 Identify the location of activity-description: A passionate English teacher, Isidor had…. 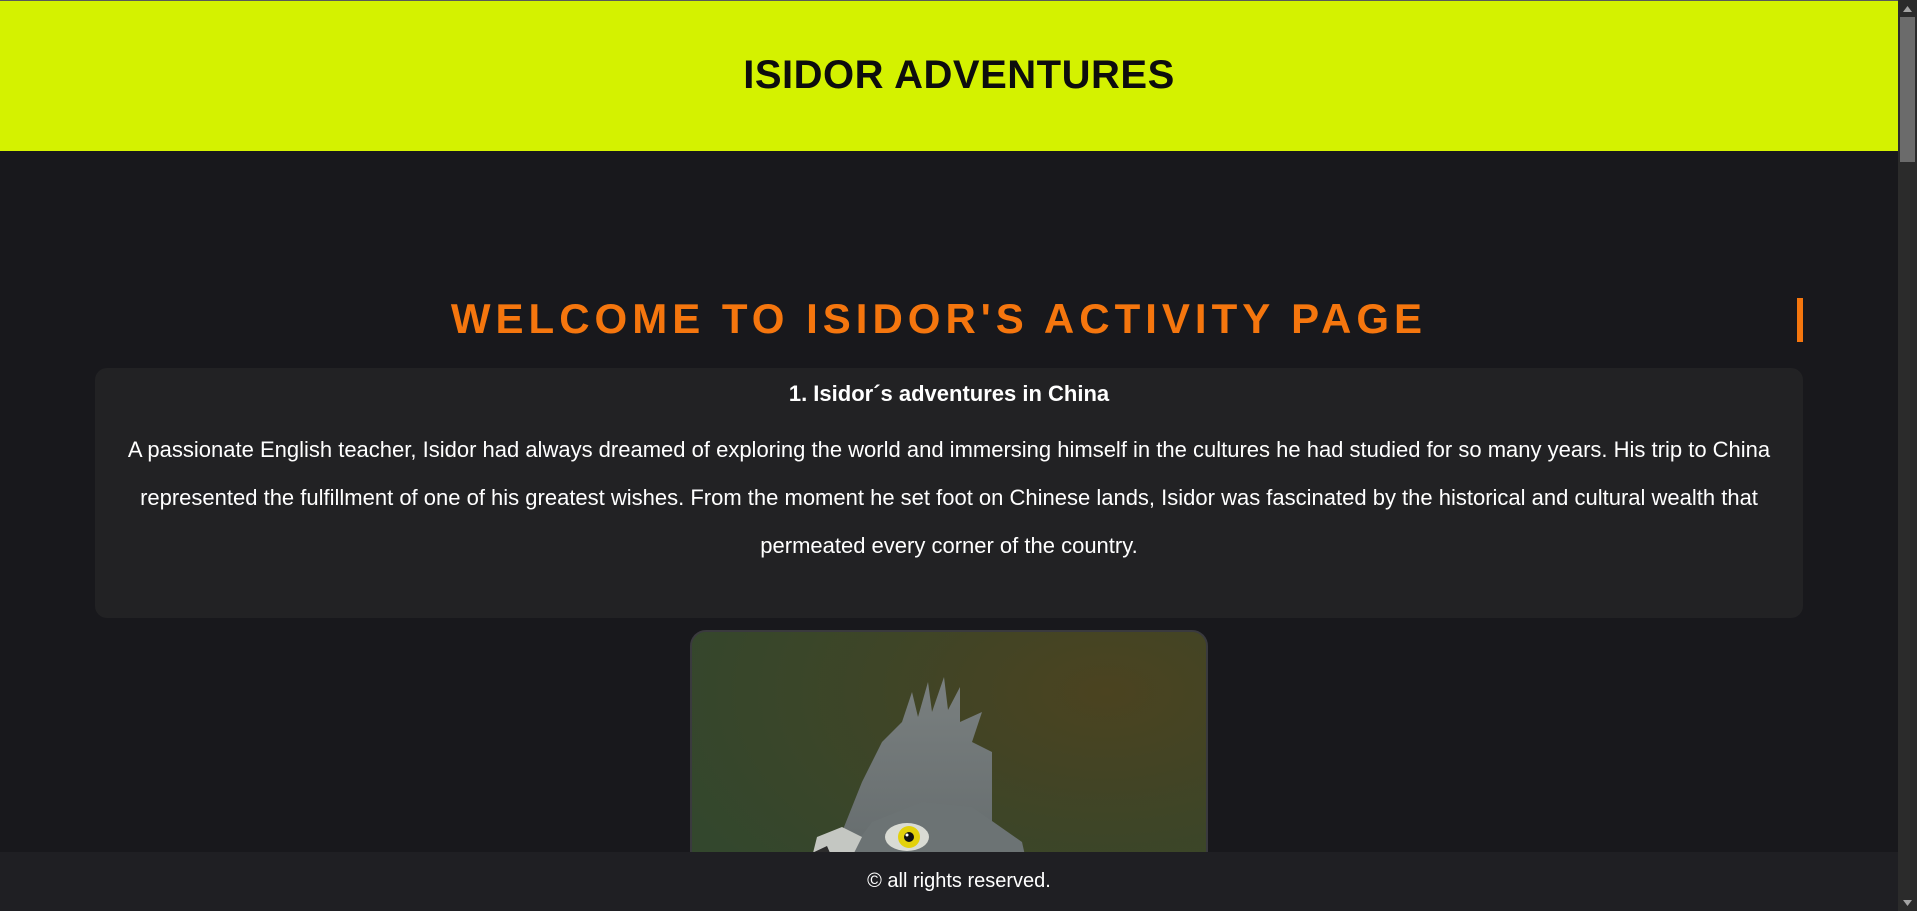
(949, 497).